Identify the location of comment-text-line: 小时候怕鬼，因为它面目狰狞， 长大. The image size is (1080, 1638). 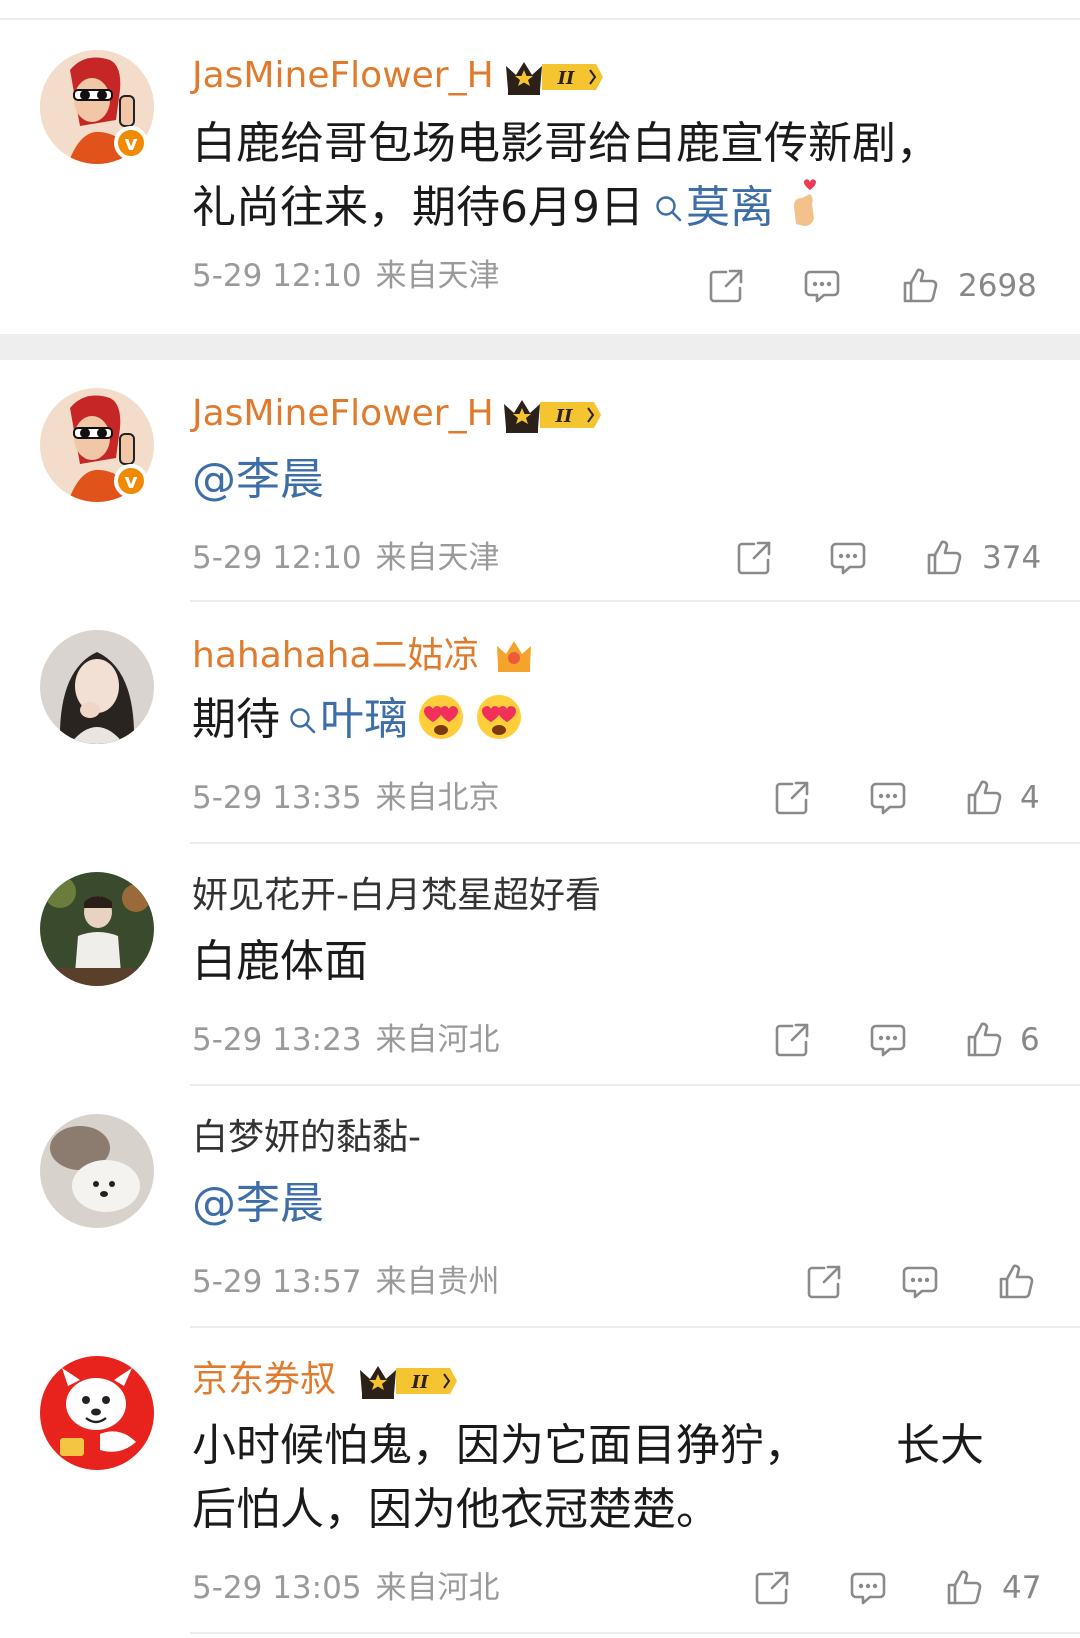
(588, 1446).